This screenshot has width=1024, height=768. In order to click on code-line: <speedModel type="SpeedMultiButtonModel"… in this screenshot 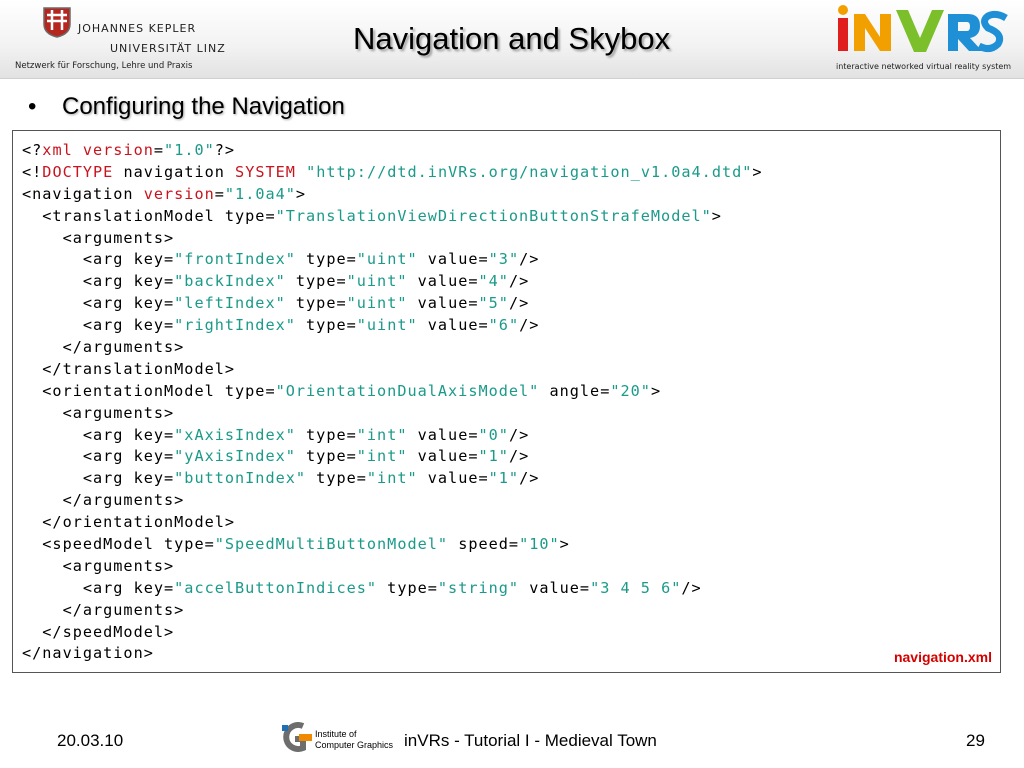, I will do `click(392, 545)`.